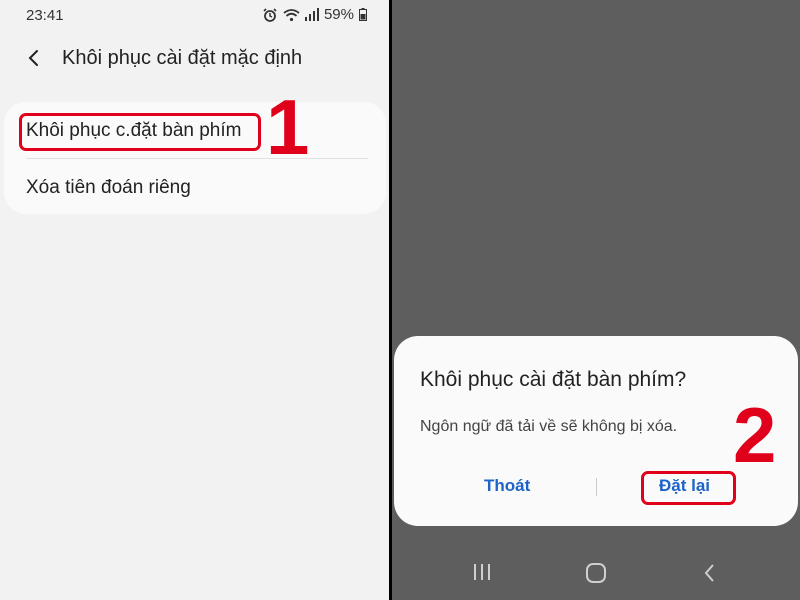 This screenshot has height=600, width=800. What do you see at coordinates (338, 14) in the screenshot?
I see `battery-percent: 59%` at bounding box center [338, 14].